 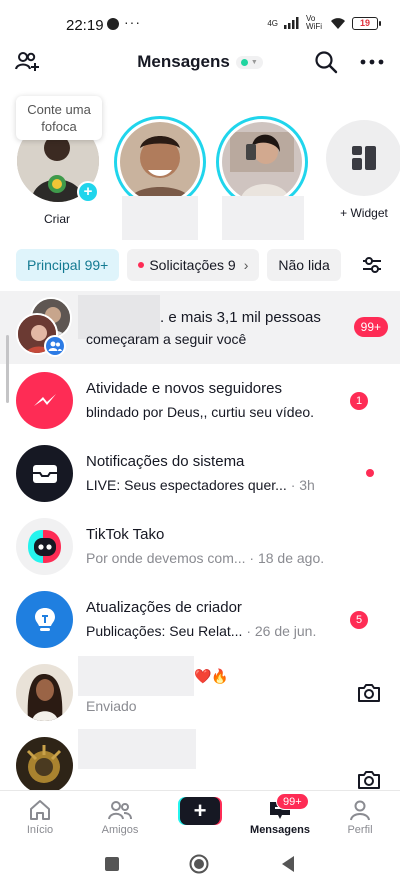 I want to click on system-nav-bar, so click(x=200, y=865).